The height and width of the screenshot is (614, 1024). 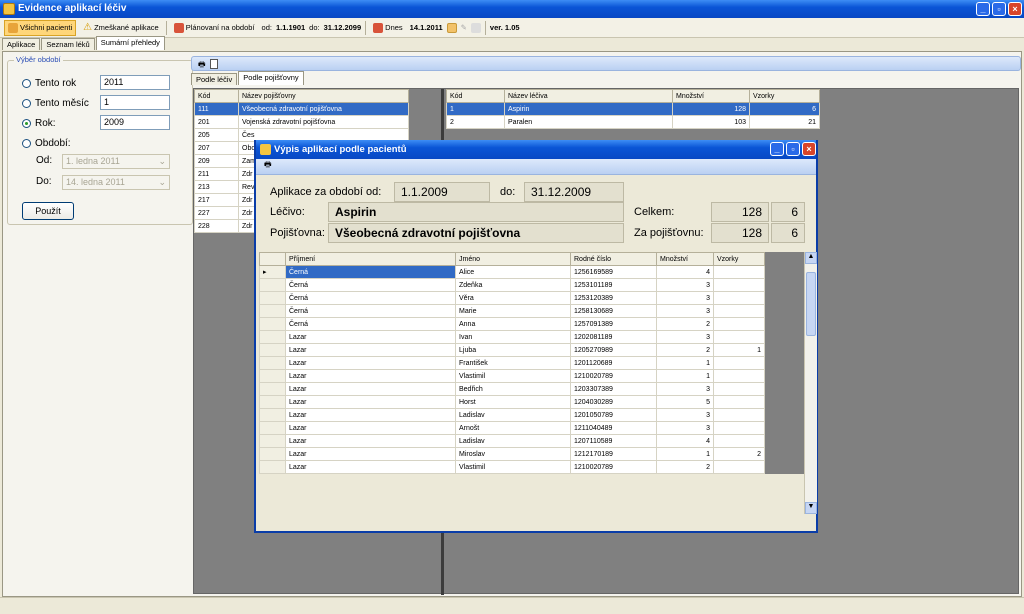 I want to click on year-input: 2009, so click(x=135, y=122).